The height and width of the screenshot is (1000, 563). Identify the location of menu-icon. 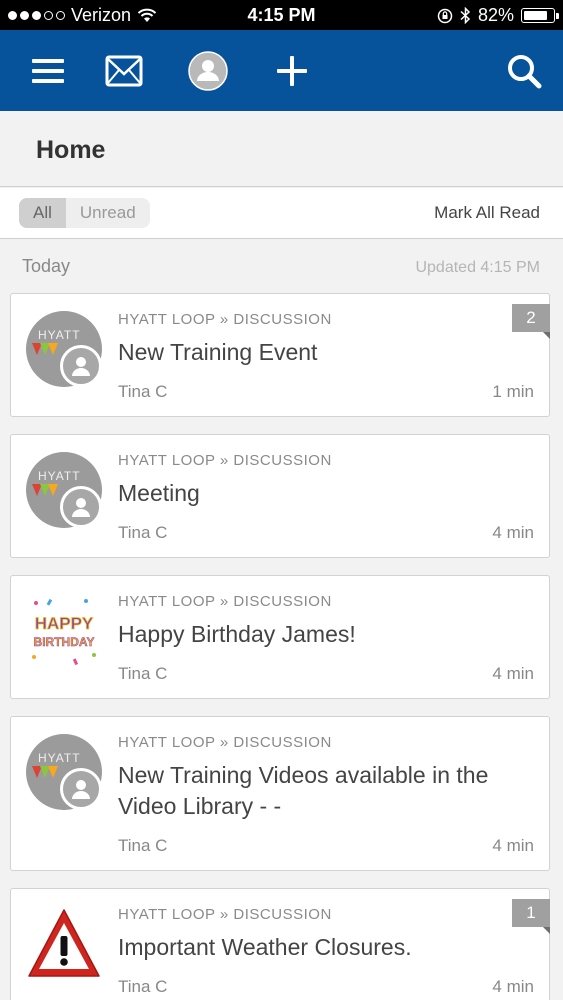
(48, 71).